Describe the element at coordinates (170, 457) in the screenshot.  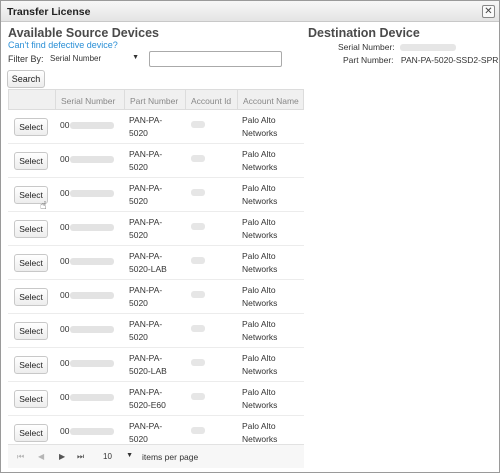
I see `items-per-page-label: items per page` at that location.